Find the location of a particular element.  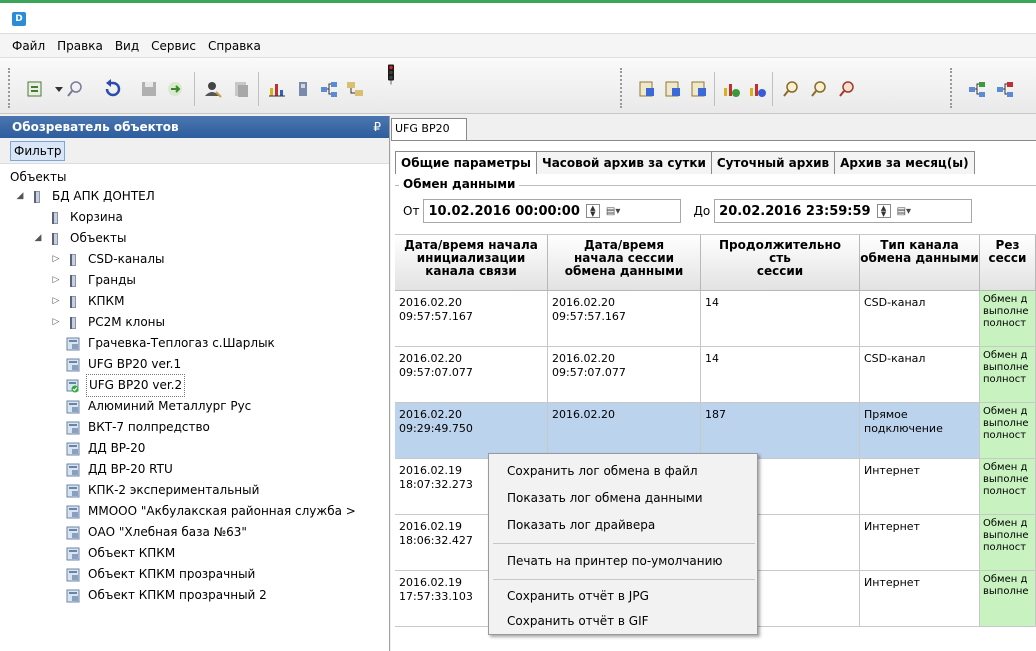

menu-help: Справка is located at coordinates (234, 46).